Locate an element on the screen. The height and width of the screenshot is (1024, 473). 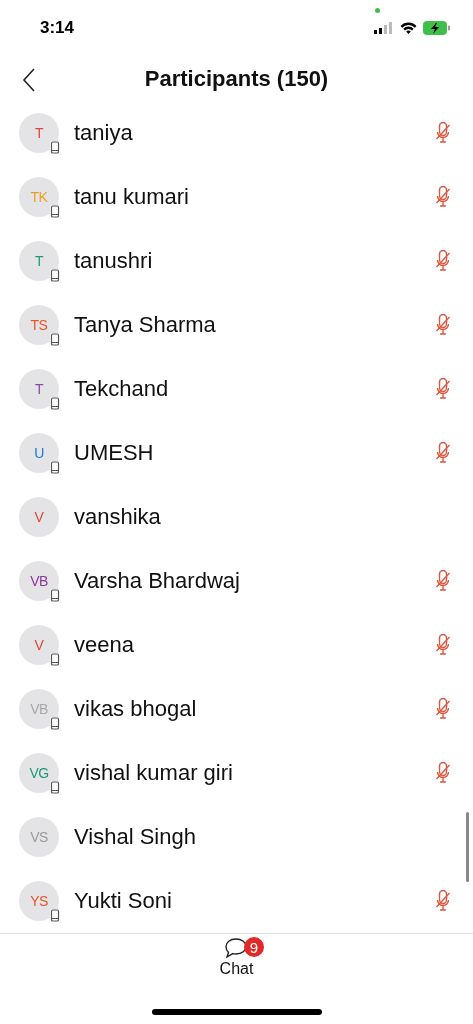
screen-title: Participants (150) is located at coordinates (236, 78).